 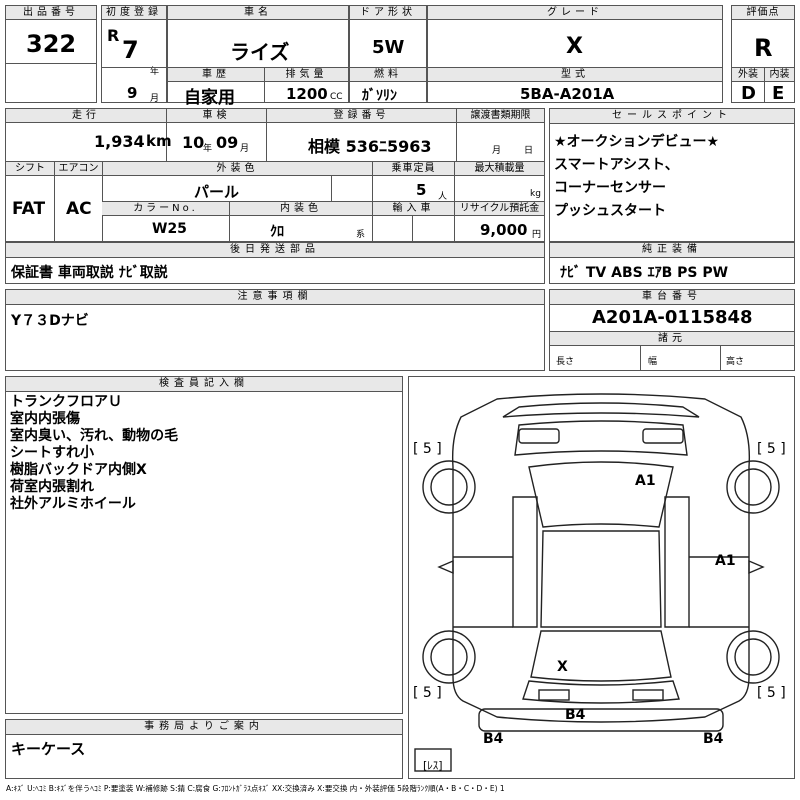 I want to click on genuine-equipment-box: 純正装備 ﾅﾋﾞ TV ABS ｴｱB PS PW, so click(x=672, y=263).